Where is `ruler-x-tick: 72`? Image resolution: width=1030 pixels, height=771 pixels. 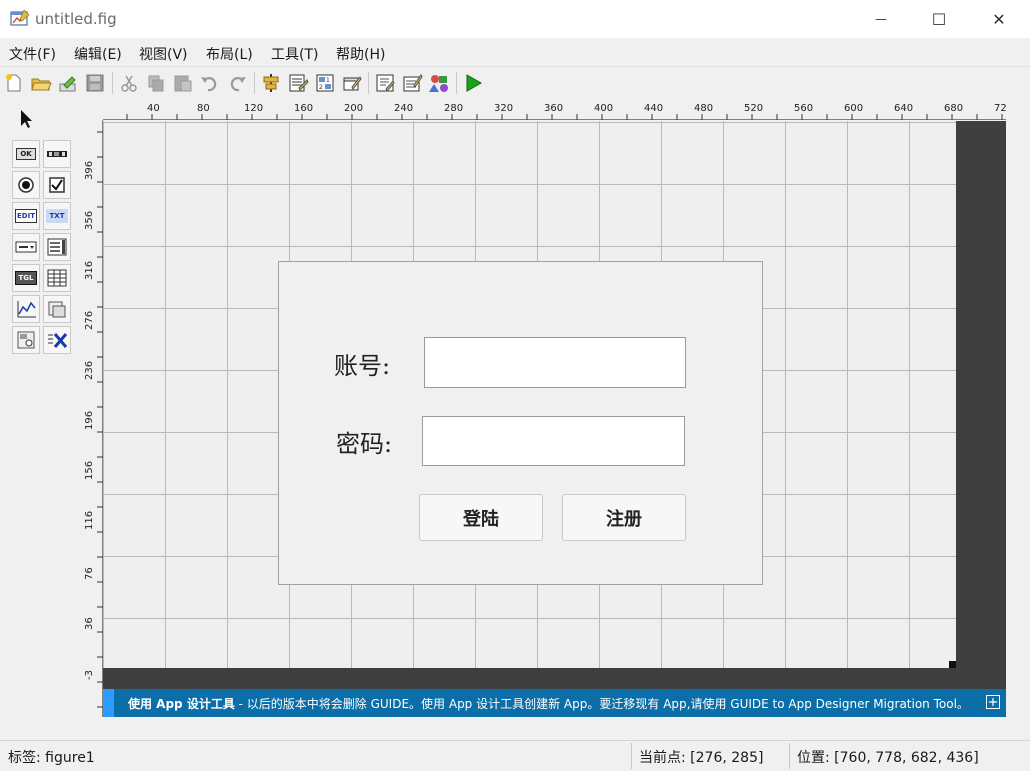
ruler-x-tick: 72 is located at coordinates (1000, 108).